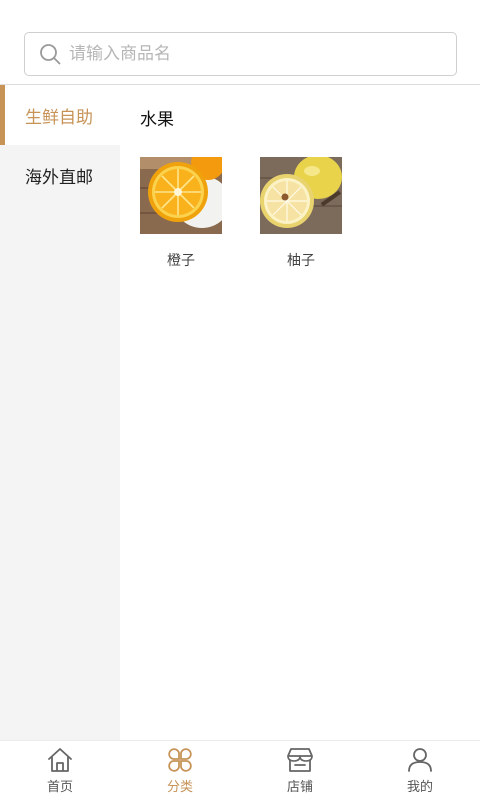  I want to click on product-grid: 橙子 柚子, so click(241, 213).